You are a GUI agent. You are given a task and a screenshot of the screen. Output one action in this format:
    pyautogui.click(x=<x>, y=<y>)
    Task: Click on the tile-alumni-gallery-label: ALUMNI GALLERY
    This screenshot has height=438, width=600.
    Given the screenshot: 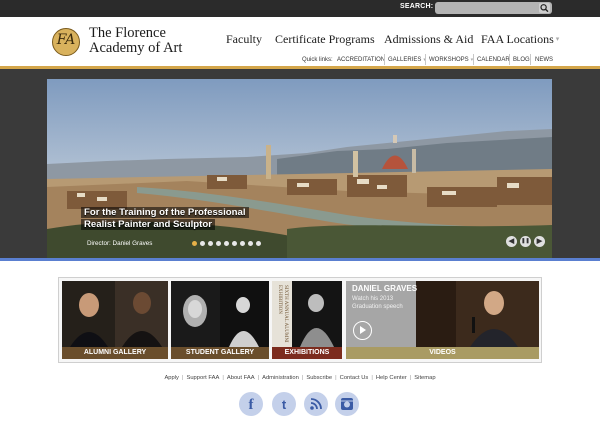 What is the action you would take?
    pyautogui.click(x=115, y=353)
    